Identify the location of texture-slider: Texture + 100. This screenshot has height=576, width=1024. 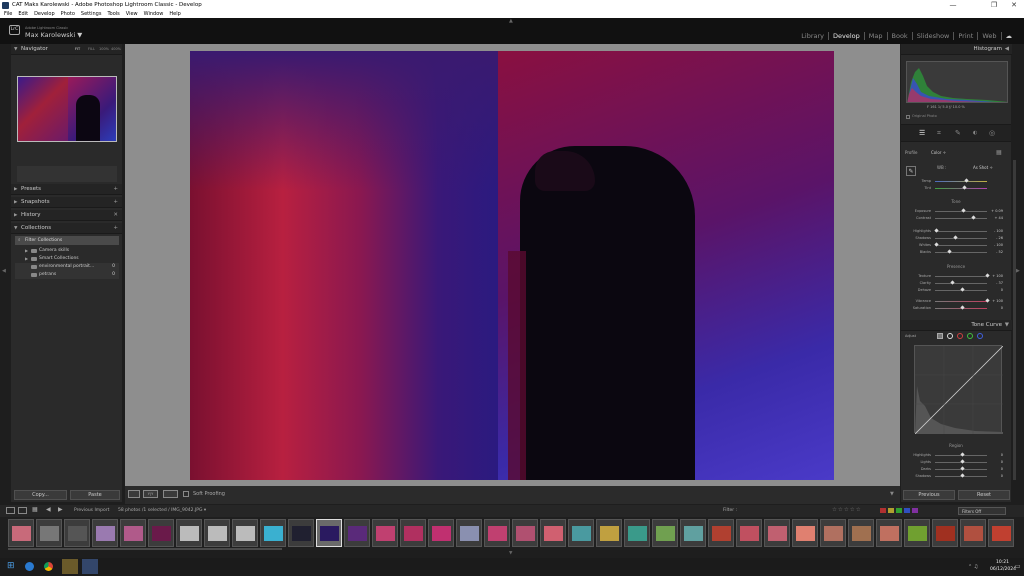
(955, 276).